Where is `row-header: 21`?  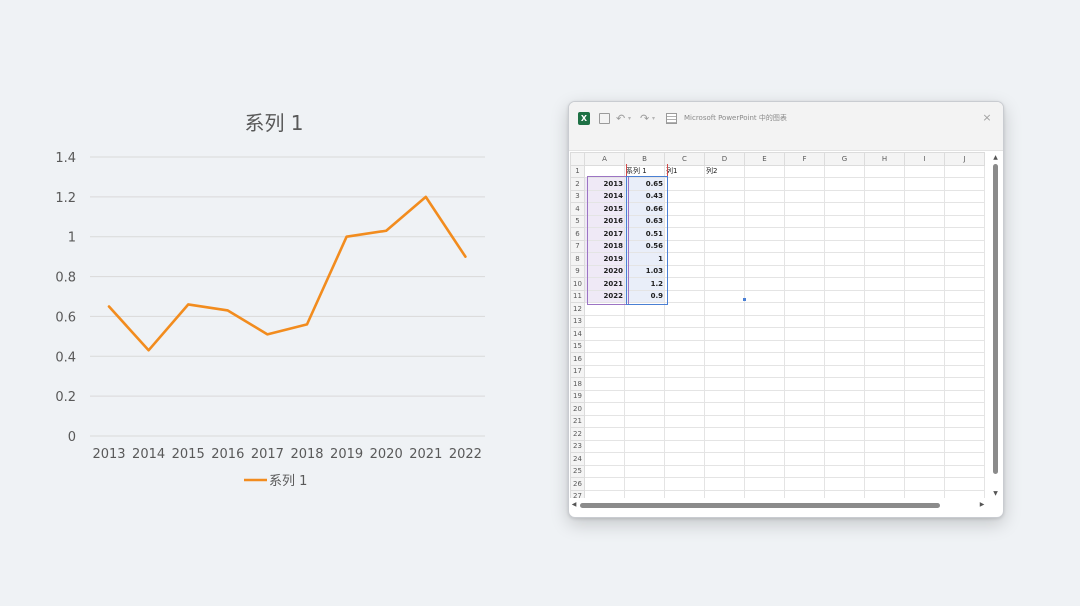
row-header: 21 is located at coordinates (577, 421).